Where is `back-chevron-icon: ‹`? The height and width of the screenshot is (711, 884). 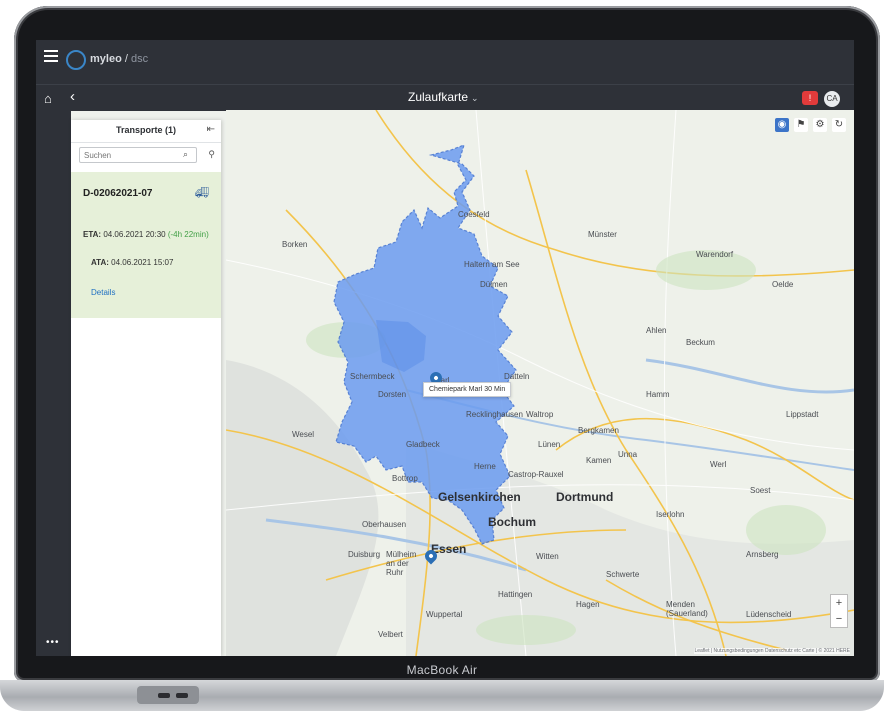
back-chevron-icon: ‹ is located at coordinates (72, 96).